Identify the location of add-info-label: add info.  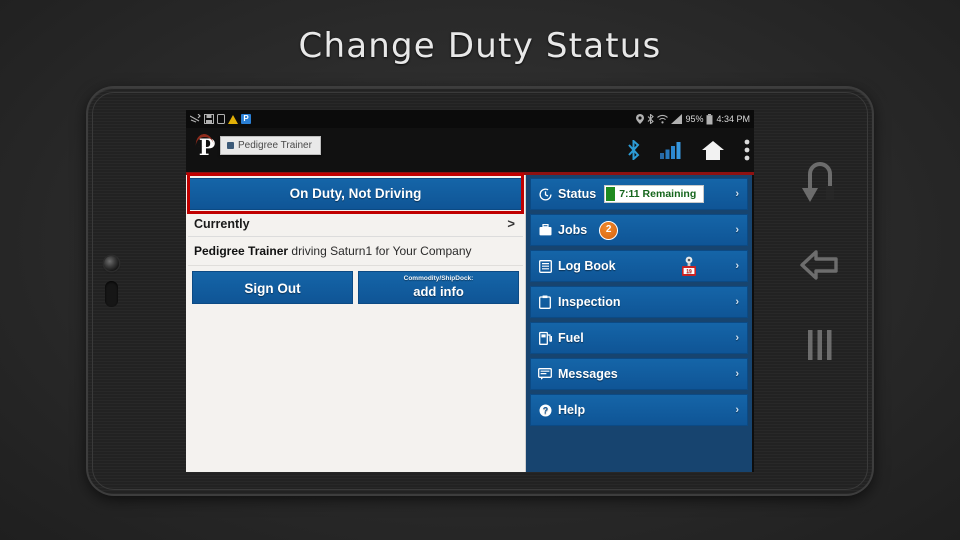
(438, 291).